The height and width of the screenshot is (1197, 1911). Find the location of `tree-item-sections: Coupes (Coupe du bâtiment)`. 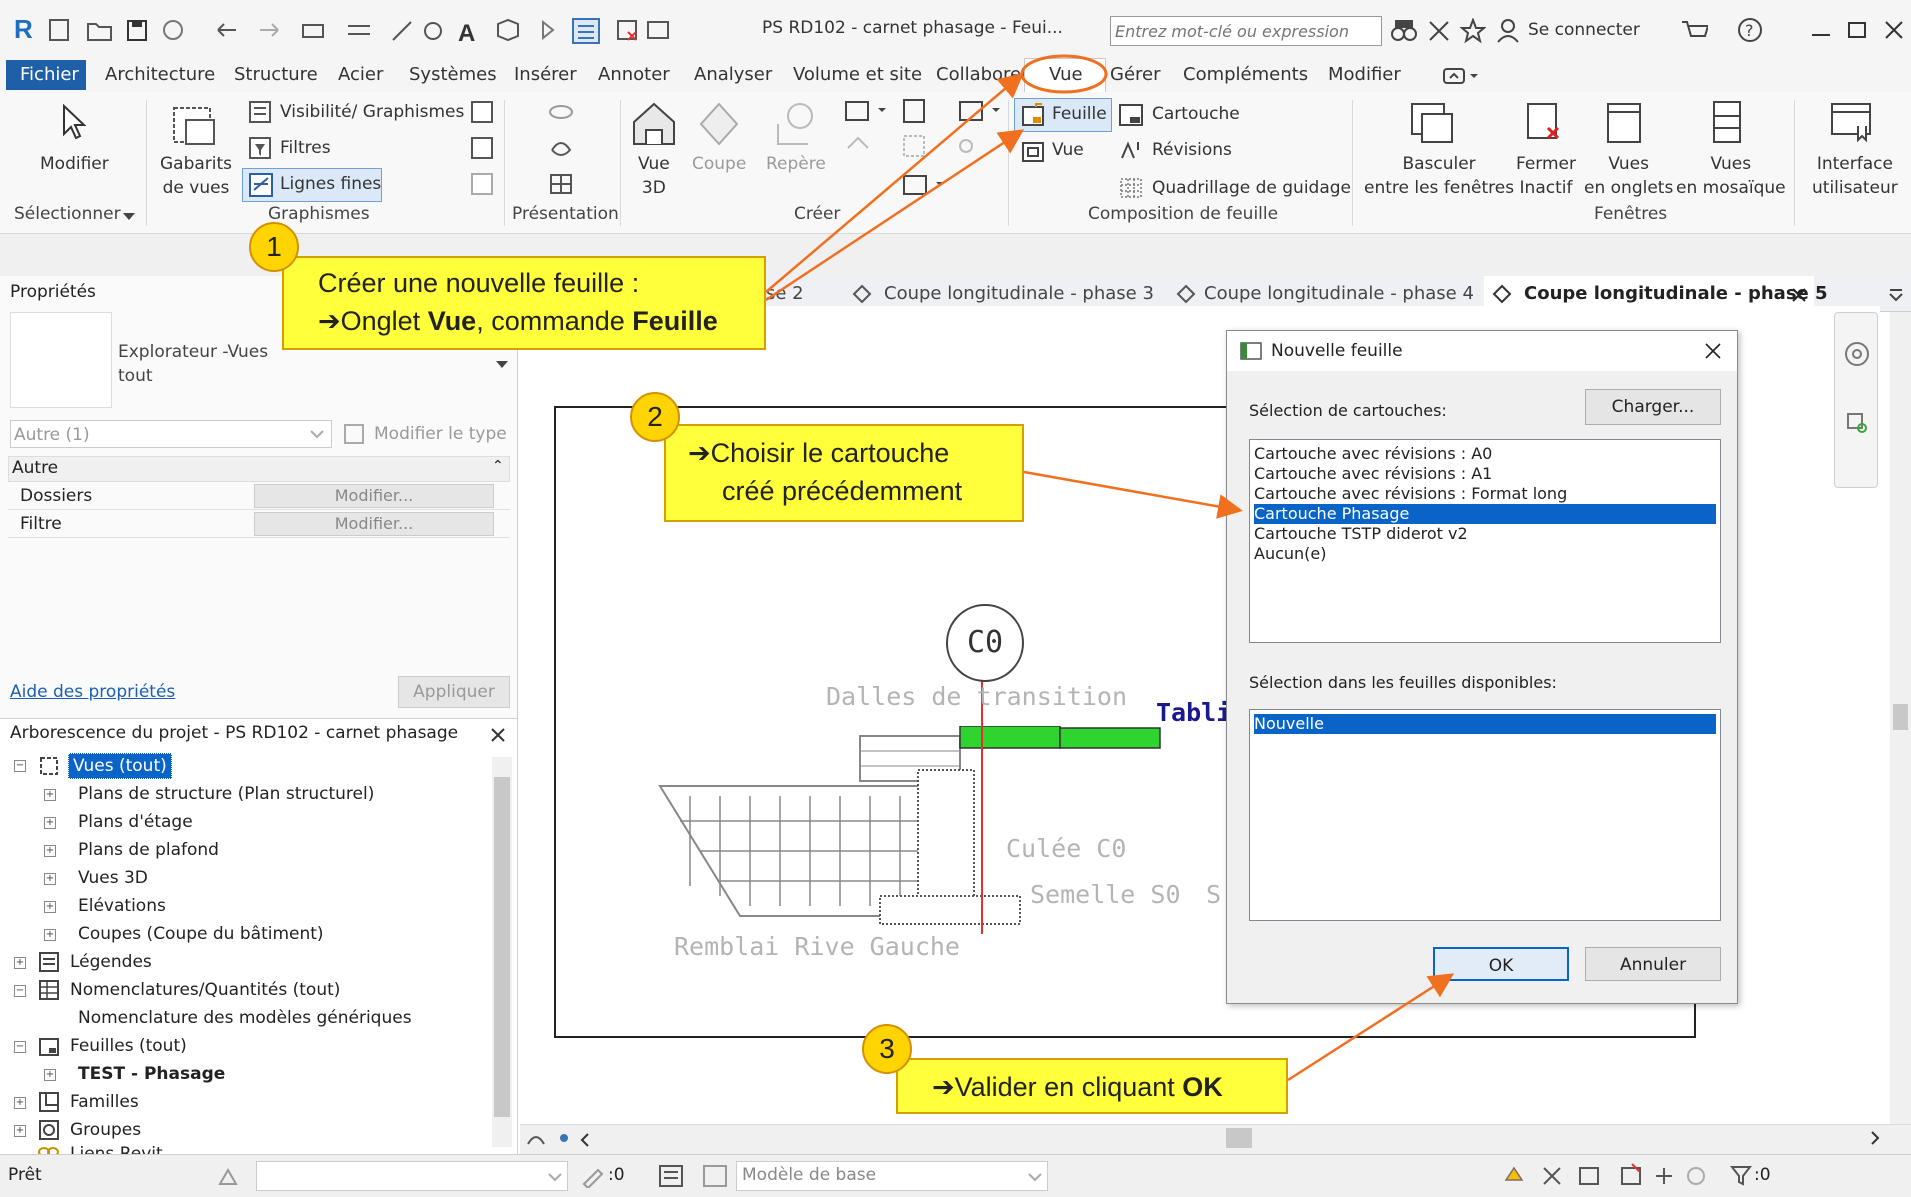

tree-item-sections: Coupes (Coupe du bâtiment) is located at coordinates (201, 934).